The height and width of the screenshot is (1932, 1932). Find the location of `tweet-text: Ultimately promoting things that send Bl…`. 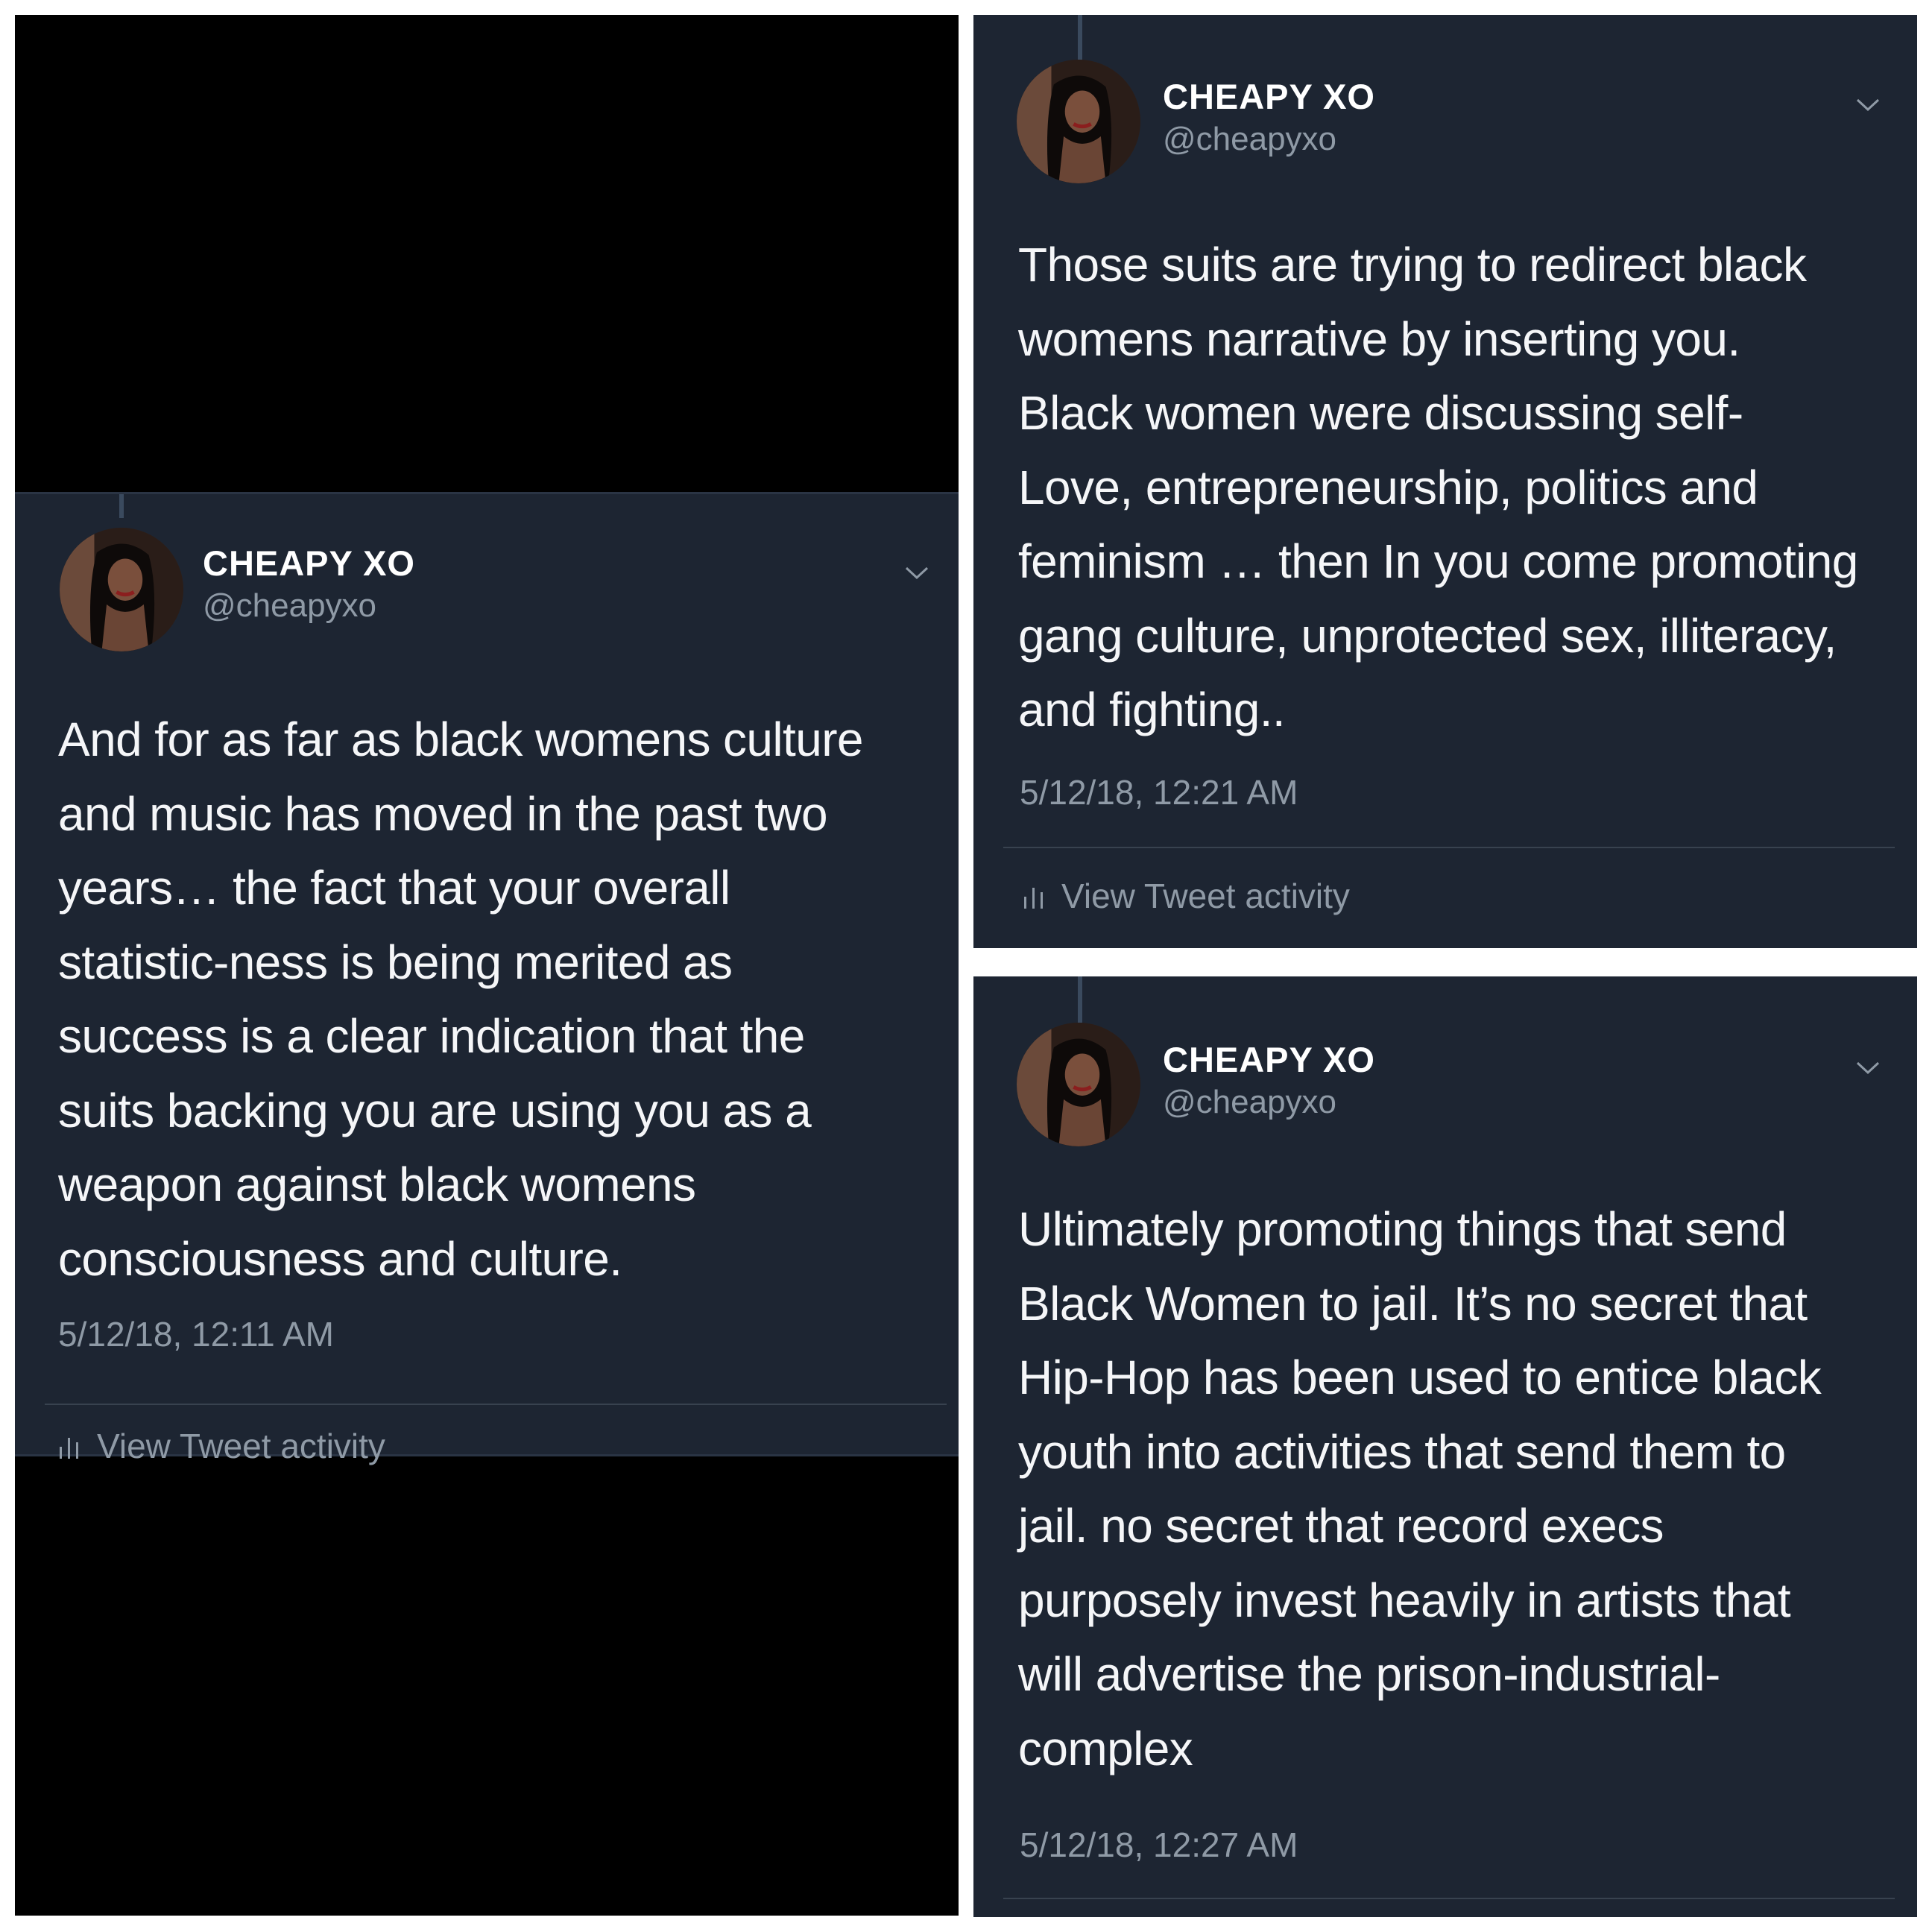

tweet-text: Ultimately promoting things that send Bl… is located at coordinates (1420, 1488).